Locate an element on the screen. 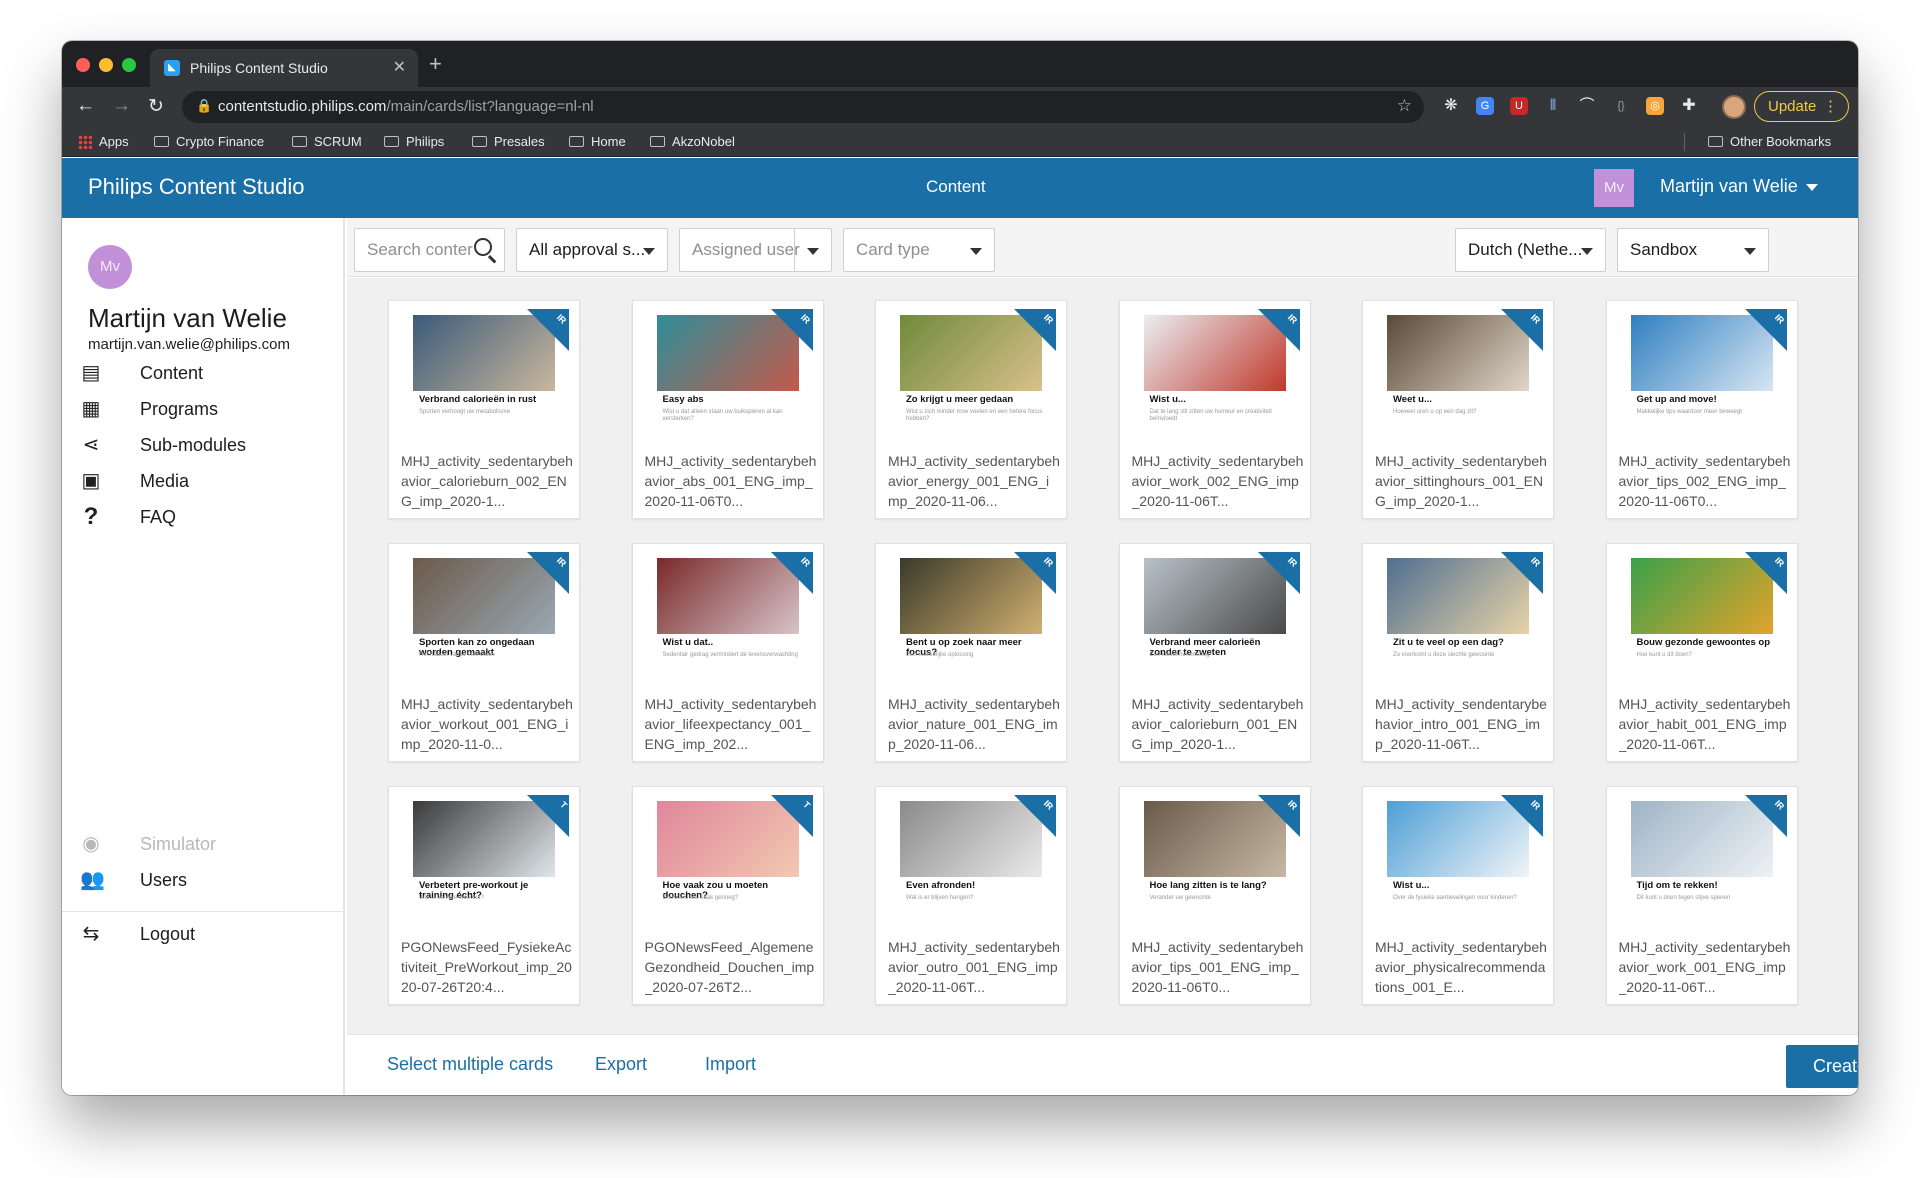  sidebar-item-users: 👥 Users is located at coordinates (203, 881).